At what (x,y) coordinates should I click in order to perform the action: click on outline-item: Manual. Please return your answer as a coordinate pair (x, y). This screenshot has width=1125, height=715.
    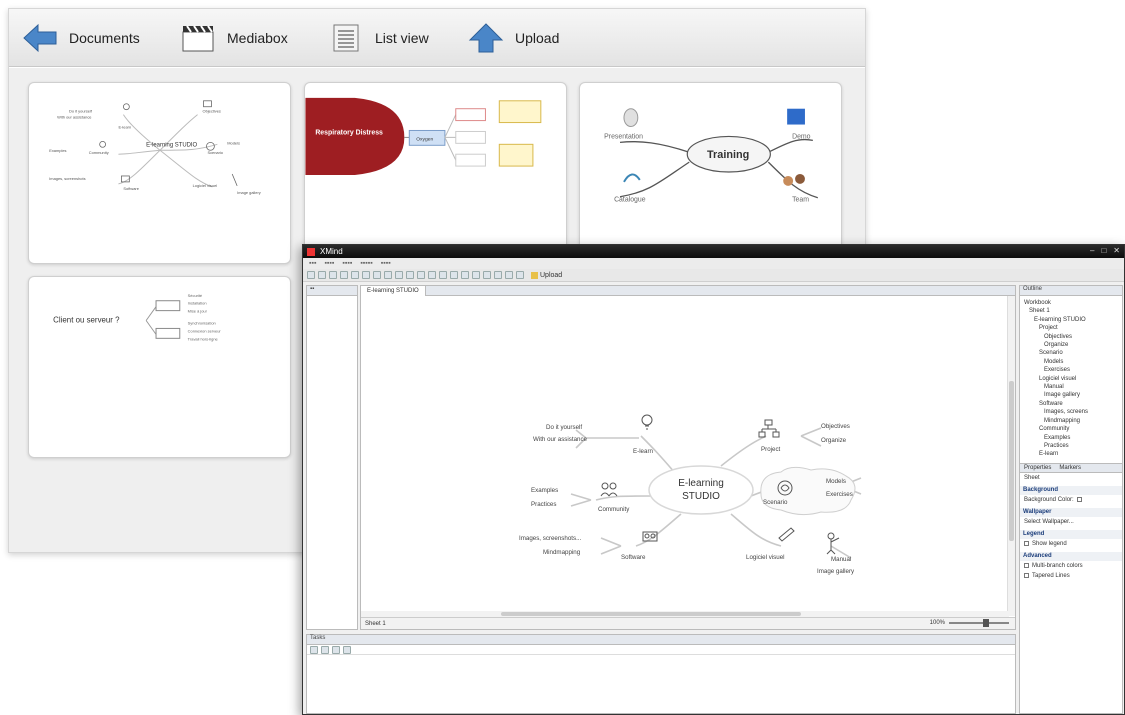
    Looking at the image, I should click on (1072, 387).